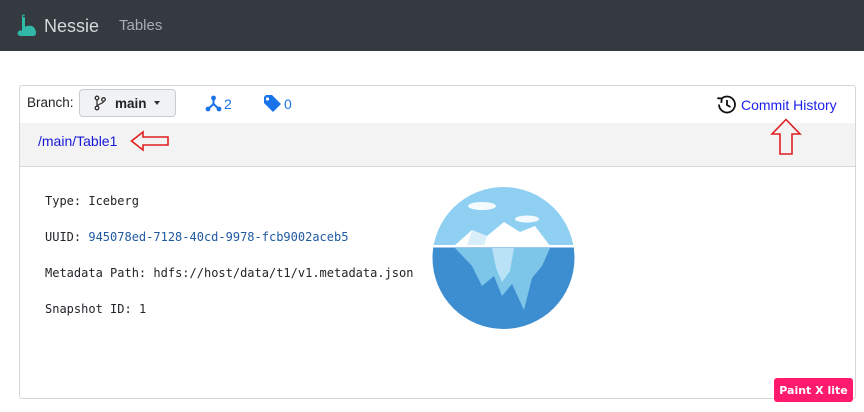  I want to click on git-fork-icon, so click(213, 103).